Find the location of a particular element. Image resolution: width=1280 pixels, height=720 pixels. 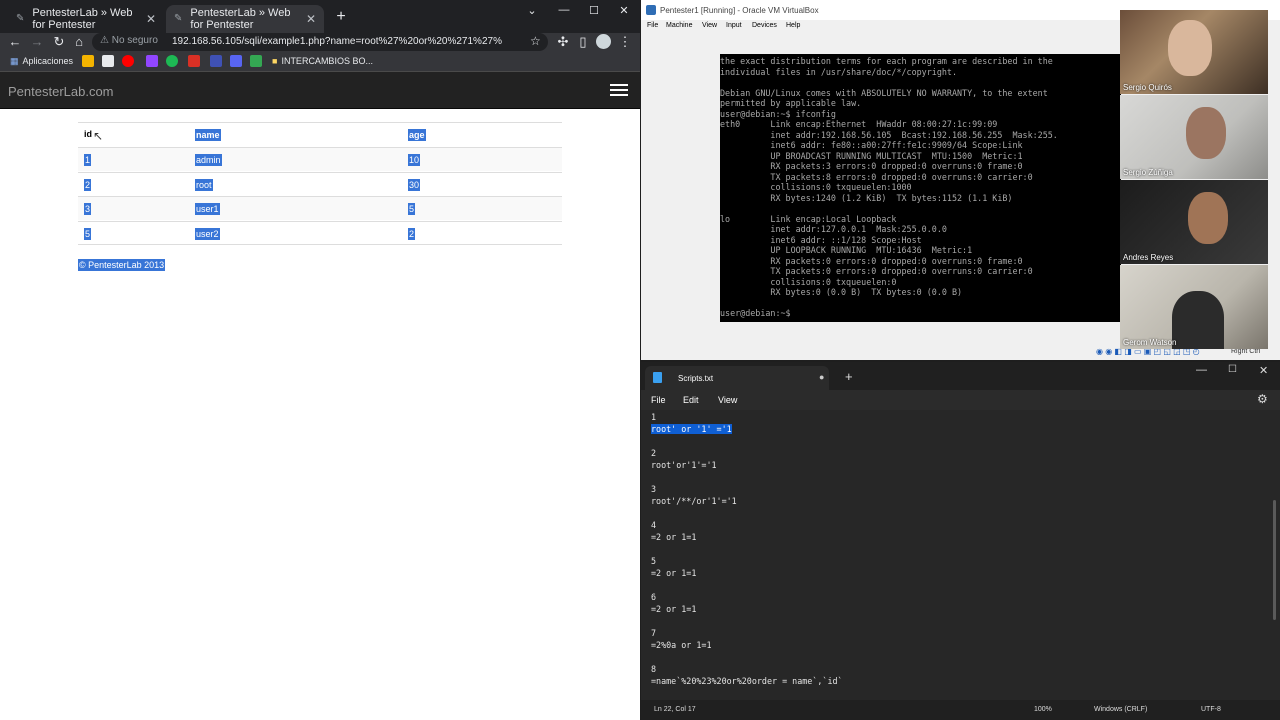

code-line: root'/**/or'1'='1 is located at coordinates (694, 501).